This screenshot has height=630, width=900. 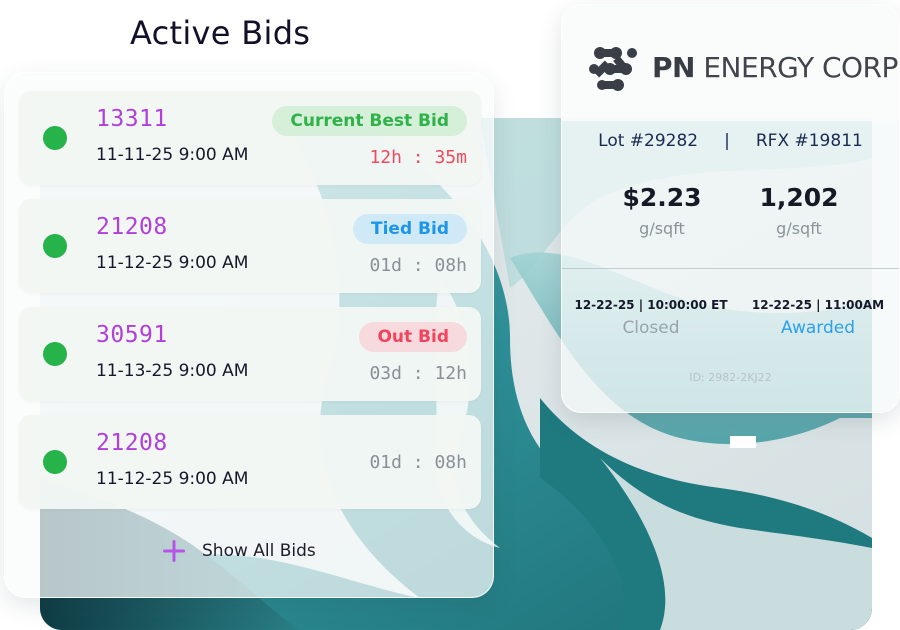 I want to click on company-name-bold: PN, so click(x=673, y=67).